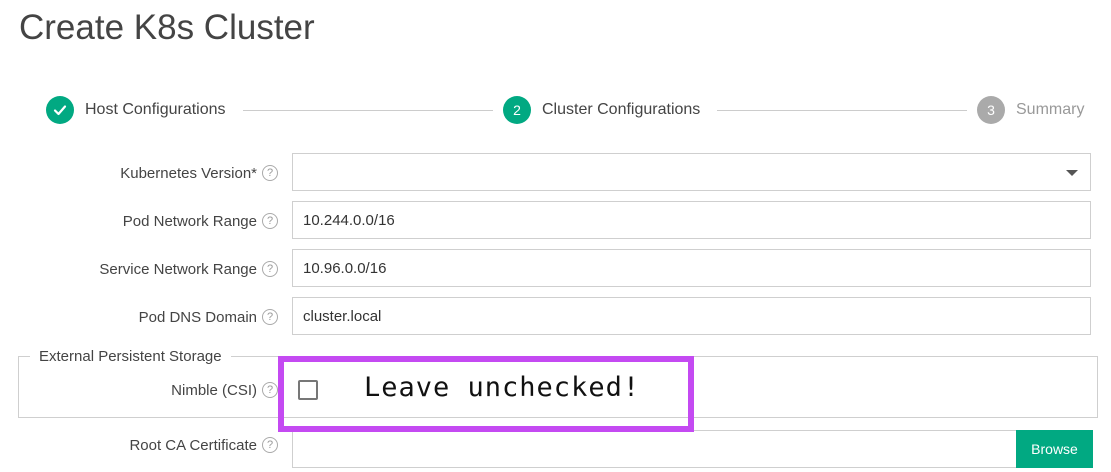  I want to click on annotation-text: Leave unchecked!, so click(502, 387).